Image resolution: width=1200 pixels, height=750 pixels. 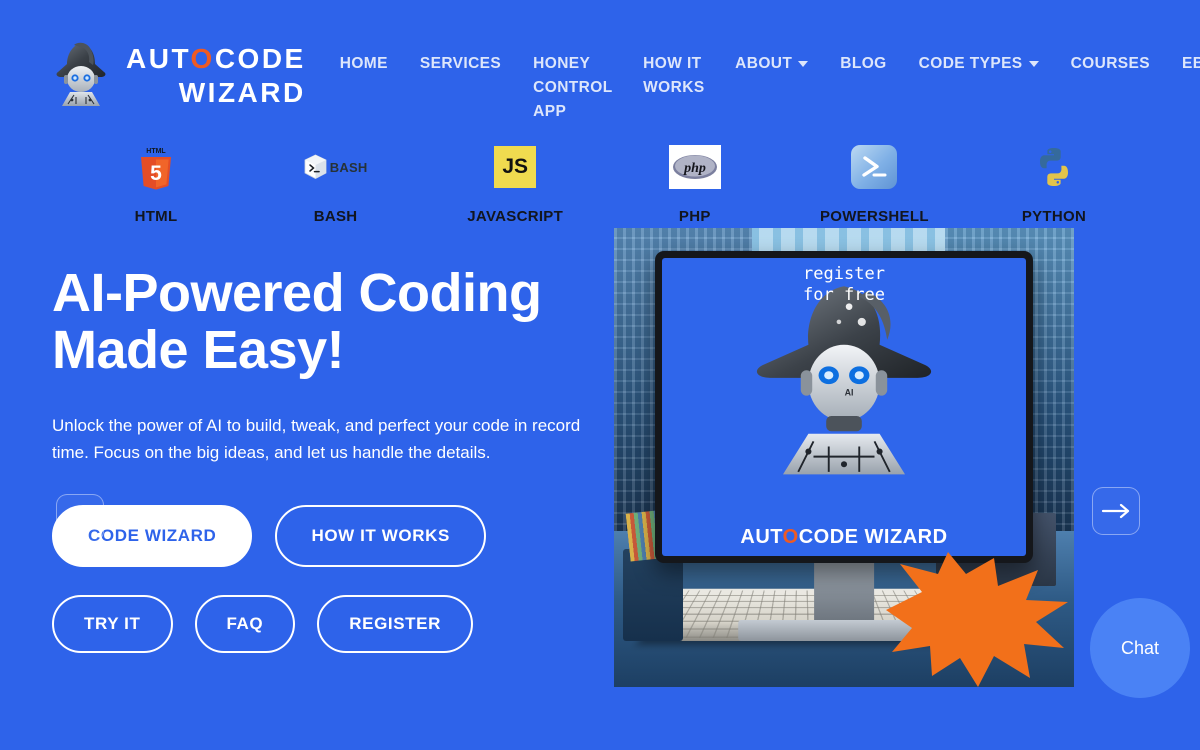 I want to click on powershell-icon, so click(x=874, y=167).